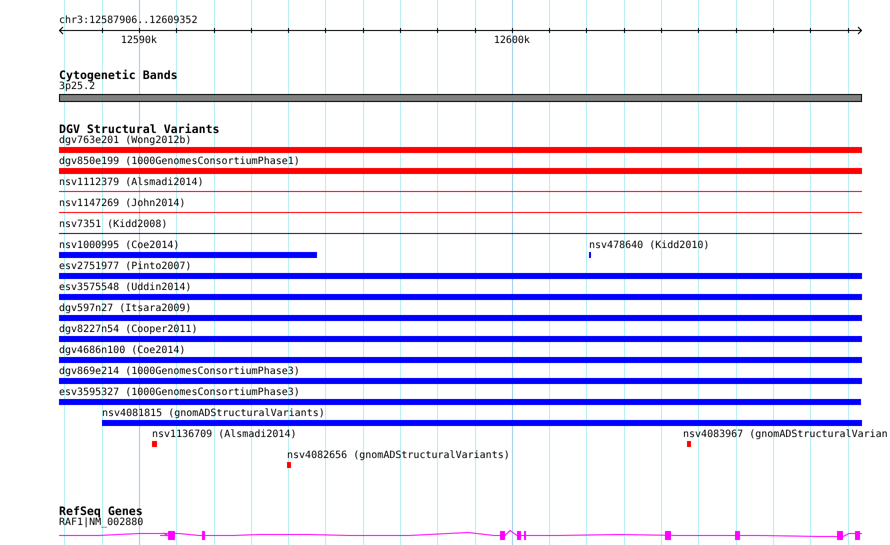 This screenshot has width=890, height=545. Describe the element at coordinates (101, 522) in the screenshot. I see `gene-label: RAF1|NM_002880` at that location.